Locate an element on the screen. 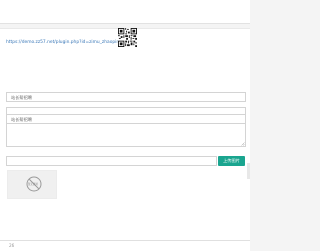 This screenshot has width=320, height=251. name-input is located at coordinates (126, 97).